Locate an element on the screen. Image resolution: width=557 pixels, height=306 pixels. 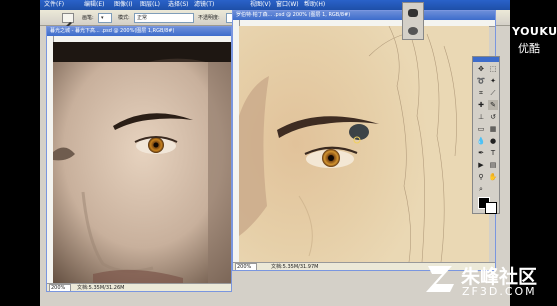
eraser-icon: ▭ is located at coordinates (481, 129).